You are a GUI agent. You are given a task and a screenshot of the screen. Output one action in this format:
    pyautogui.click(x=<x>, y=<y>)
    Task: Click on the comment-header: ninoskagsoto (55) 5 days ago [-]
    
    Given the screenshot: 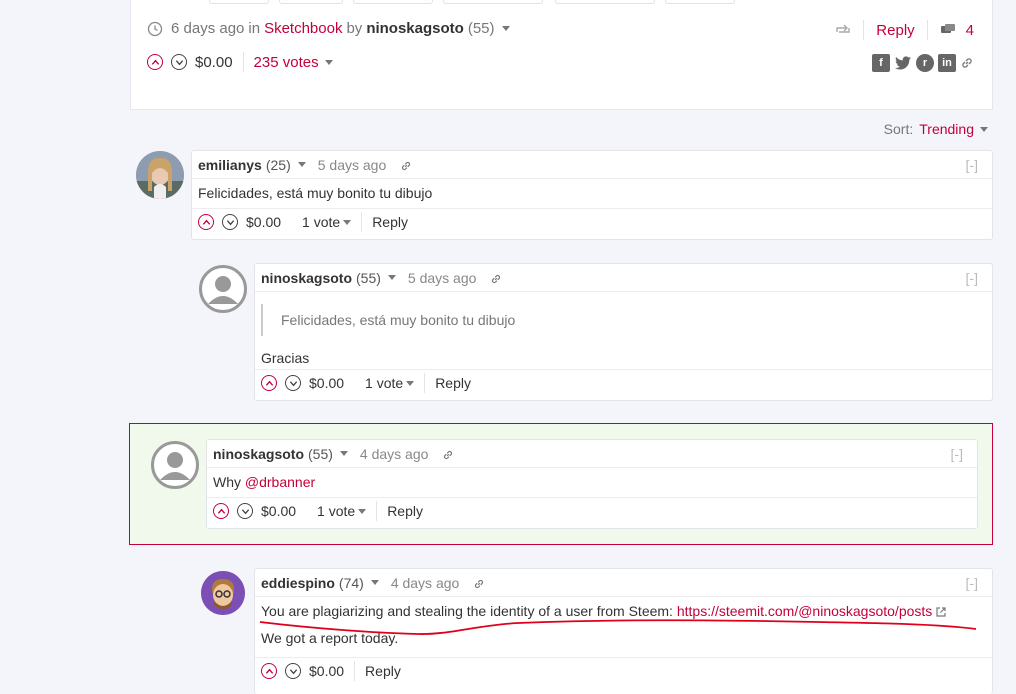 What is the action you would take?
    pyautogui.click(x=623, y=278)
    